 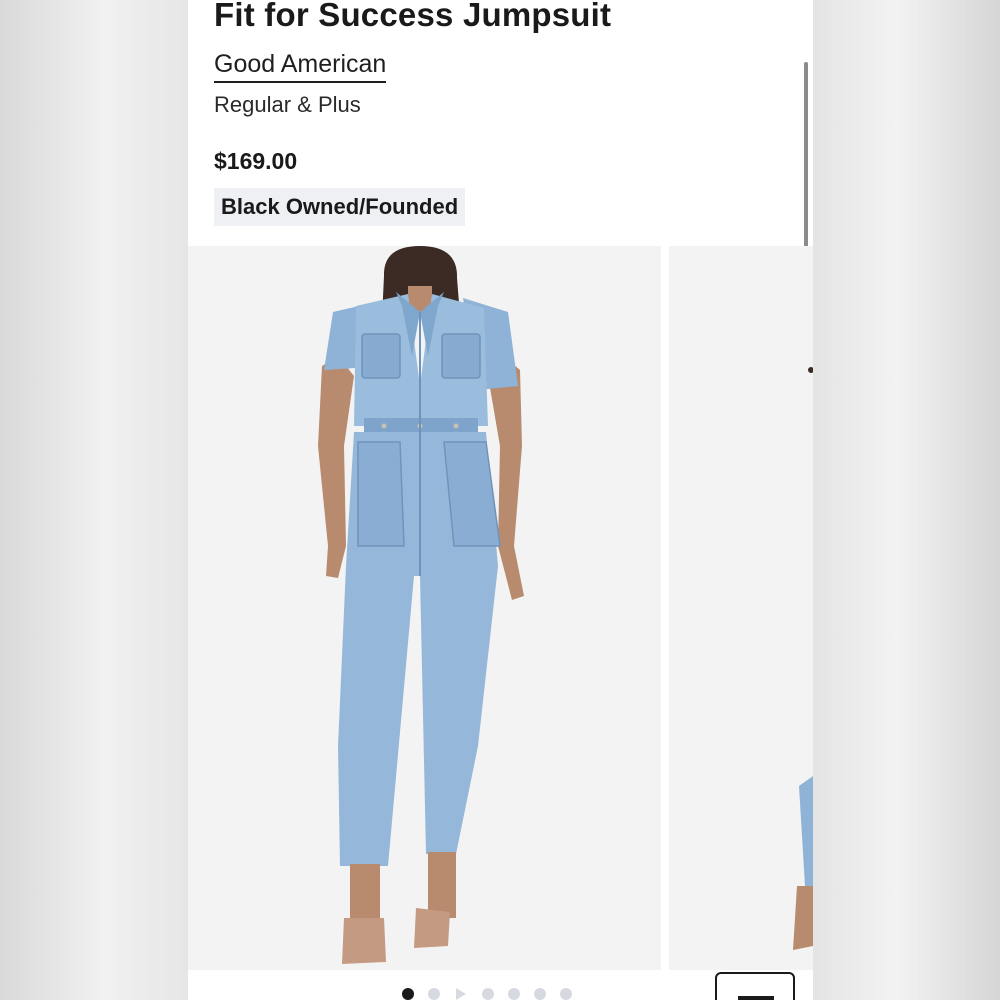 What do you see at coordinates (340, 207) in the screenshot?
I see `black-owned-badge: Black Owned/Founded` at bounding box center [340, 207].